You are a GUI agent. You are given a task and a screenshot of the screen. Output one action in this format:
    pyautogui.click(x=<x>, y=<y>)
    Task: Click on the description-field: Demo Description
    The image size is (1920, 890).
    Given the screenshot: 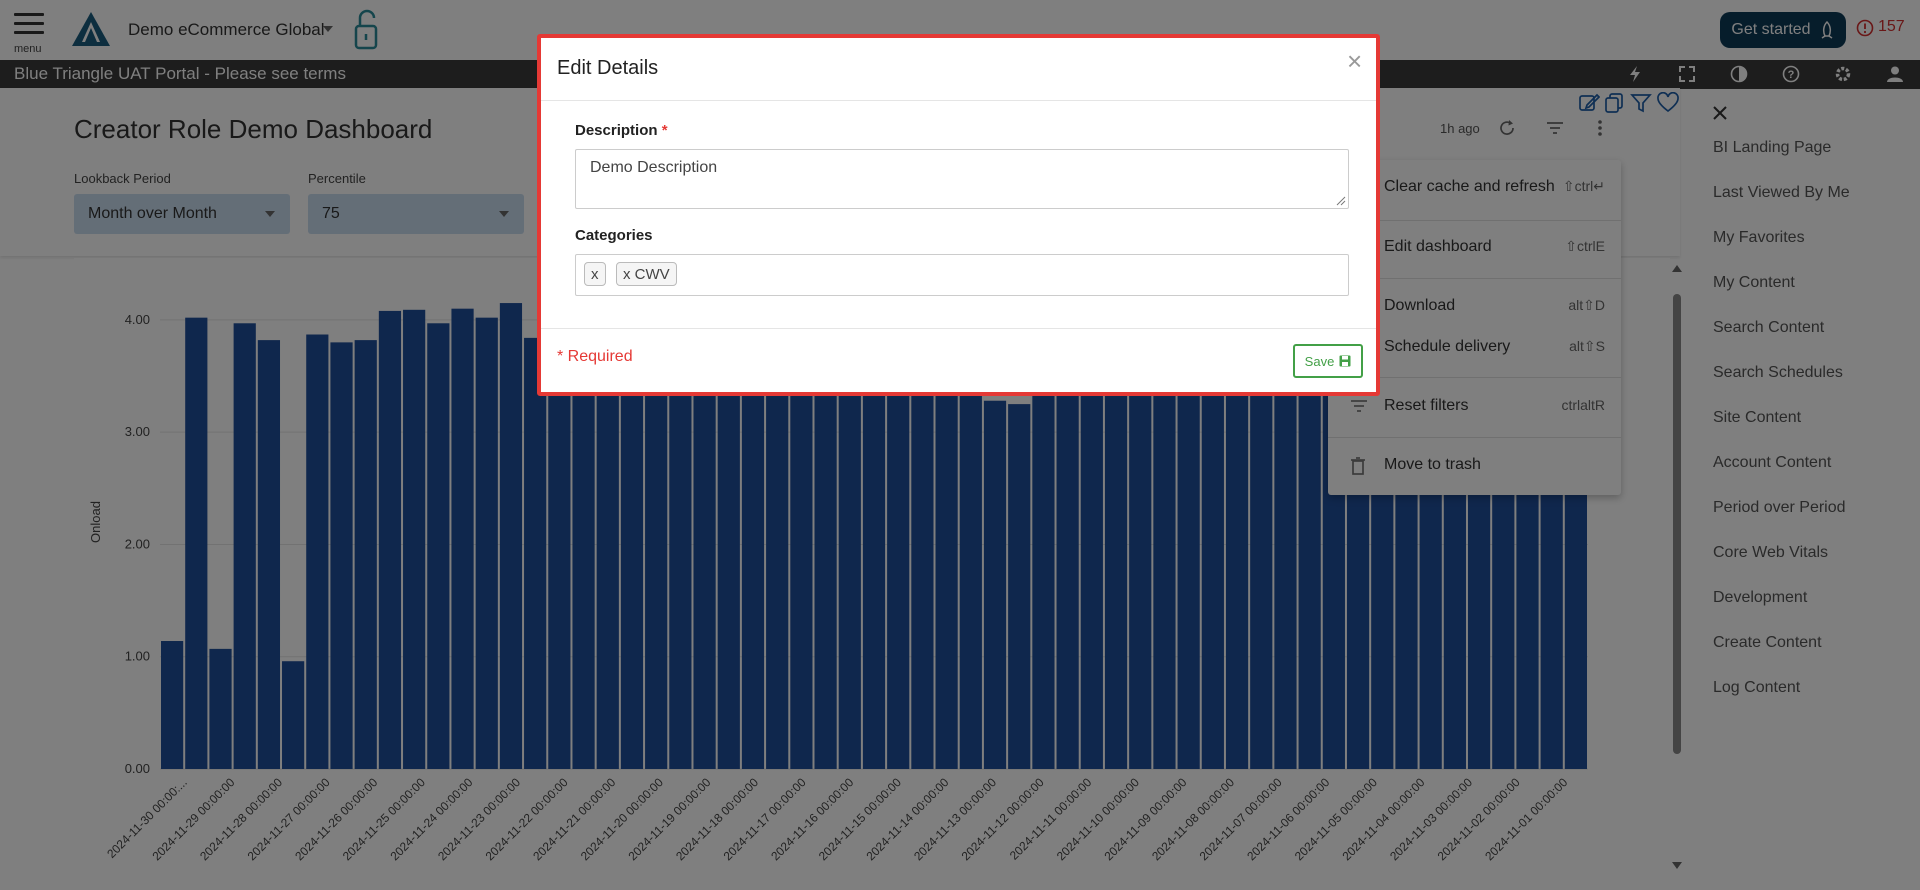 What is the action you would take?
    pyautogui.click(x=962, y=179)
    